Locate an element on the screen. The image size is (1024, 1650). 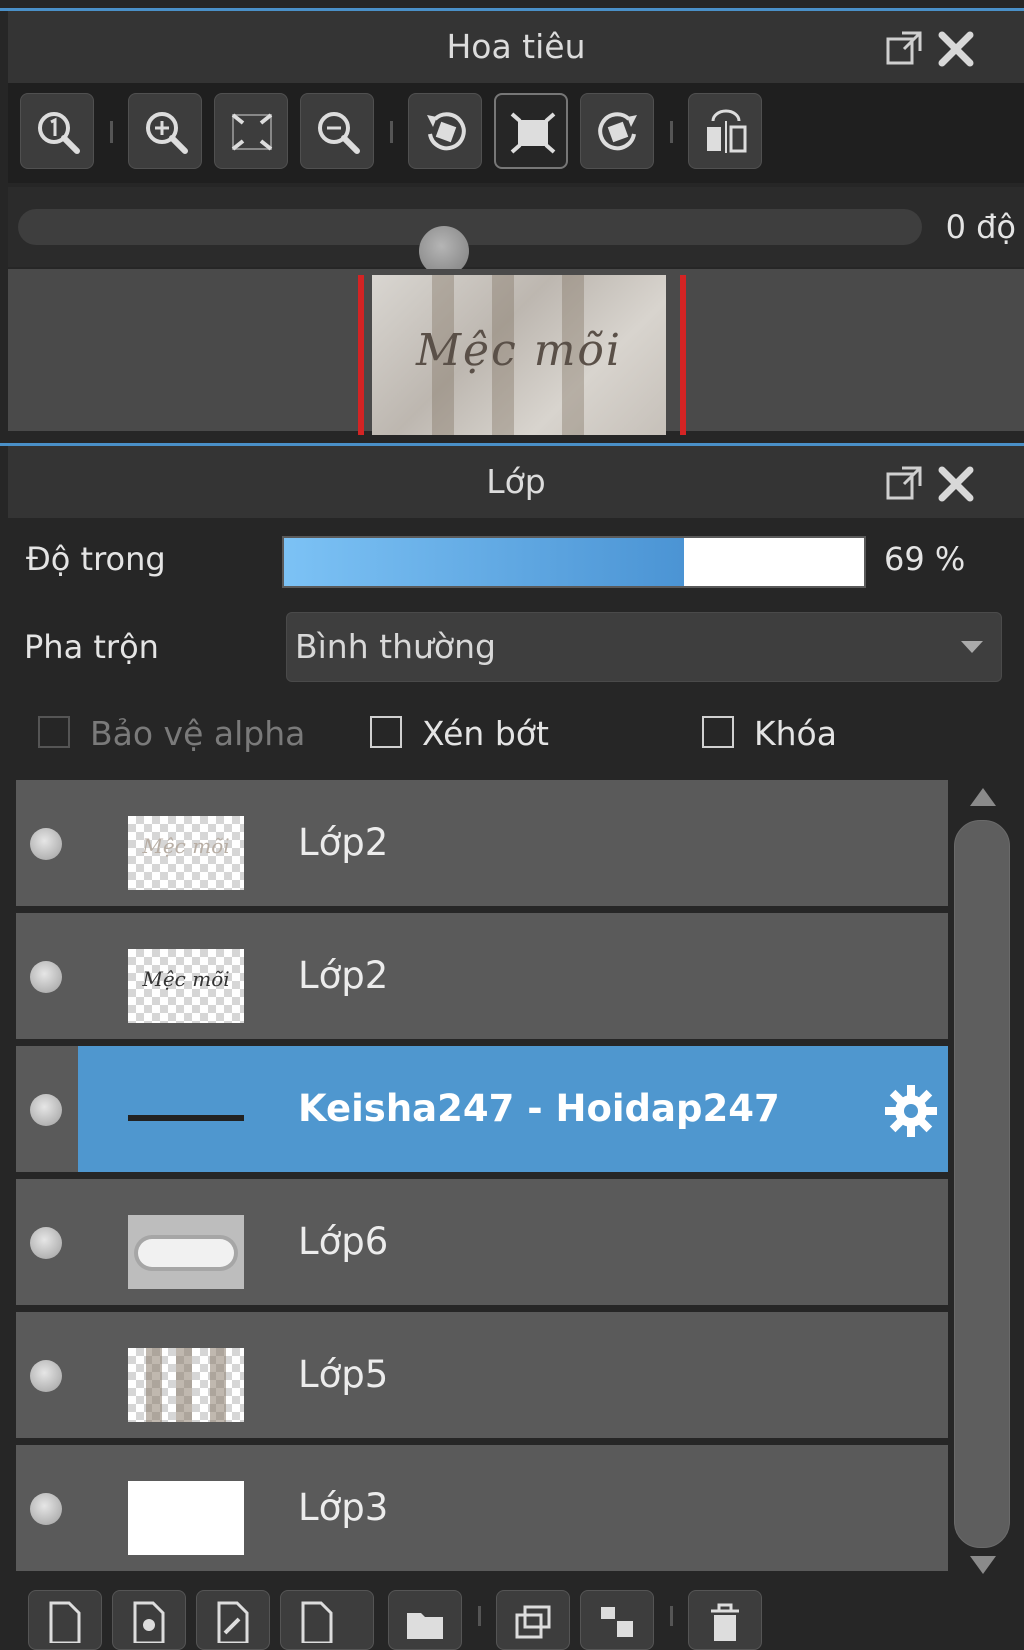
thumb-line is located at coordinates (186, 1118).